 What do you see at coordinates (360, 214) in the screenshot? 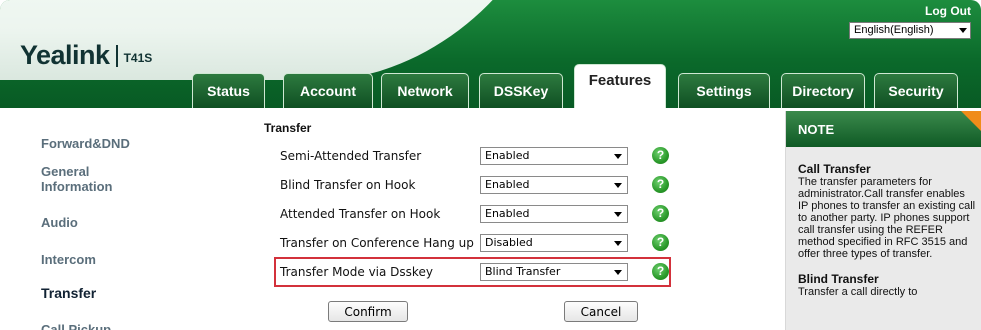
I see `setting-label: Attended Transfer on Hook` at bounding box center [360, 214].